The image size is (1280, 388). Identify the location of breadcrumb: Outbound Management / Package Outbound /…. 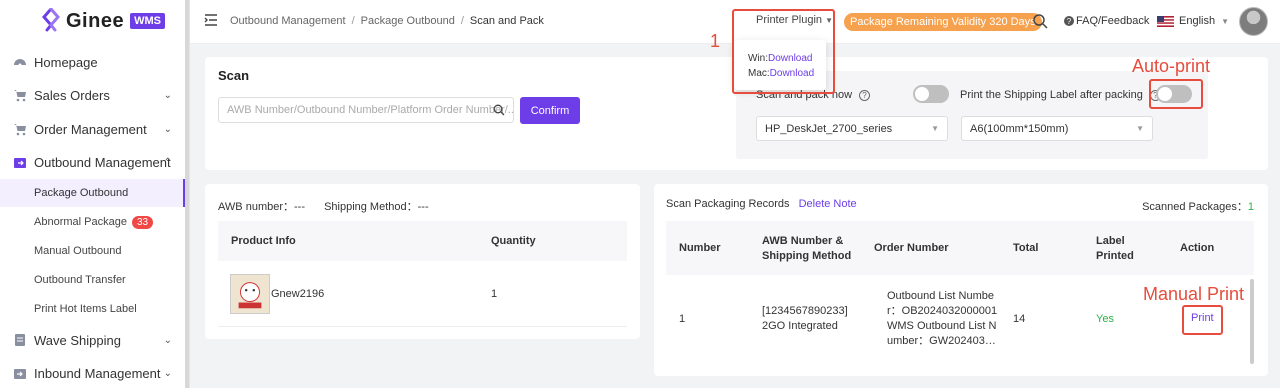
(387, 21).